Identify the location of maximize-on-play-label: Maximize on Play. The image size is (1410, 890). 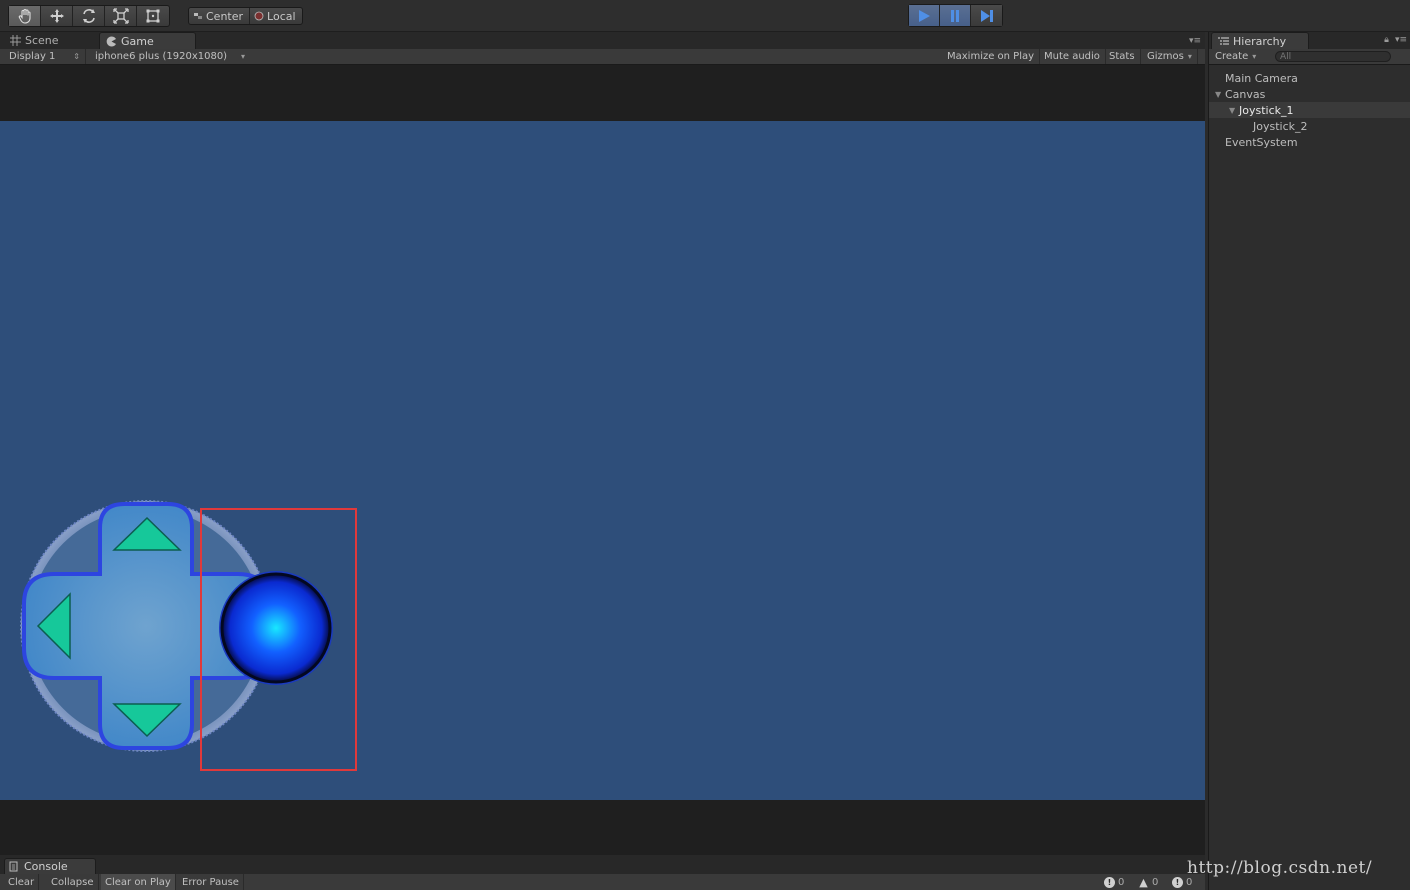
(991, 56).